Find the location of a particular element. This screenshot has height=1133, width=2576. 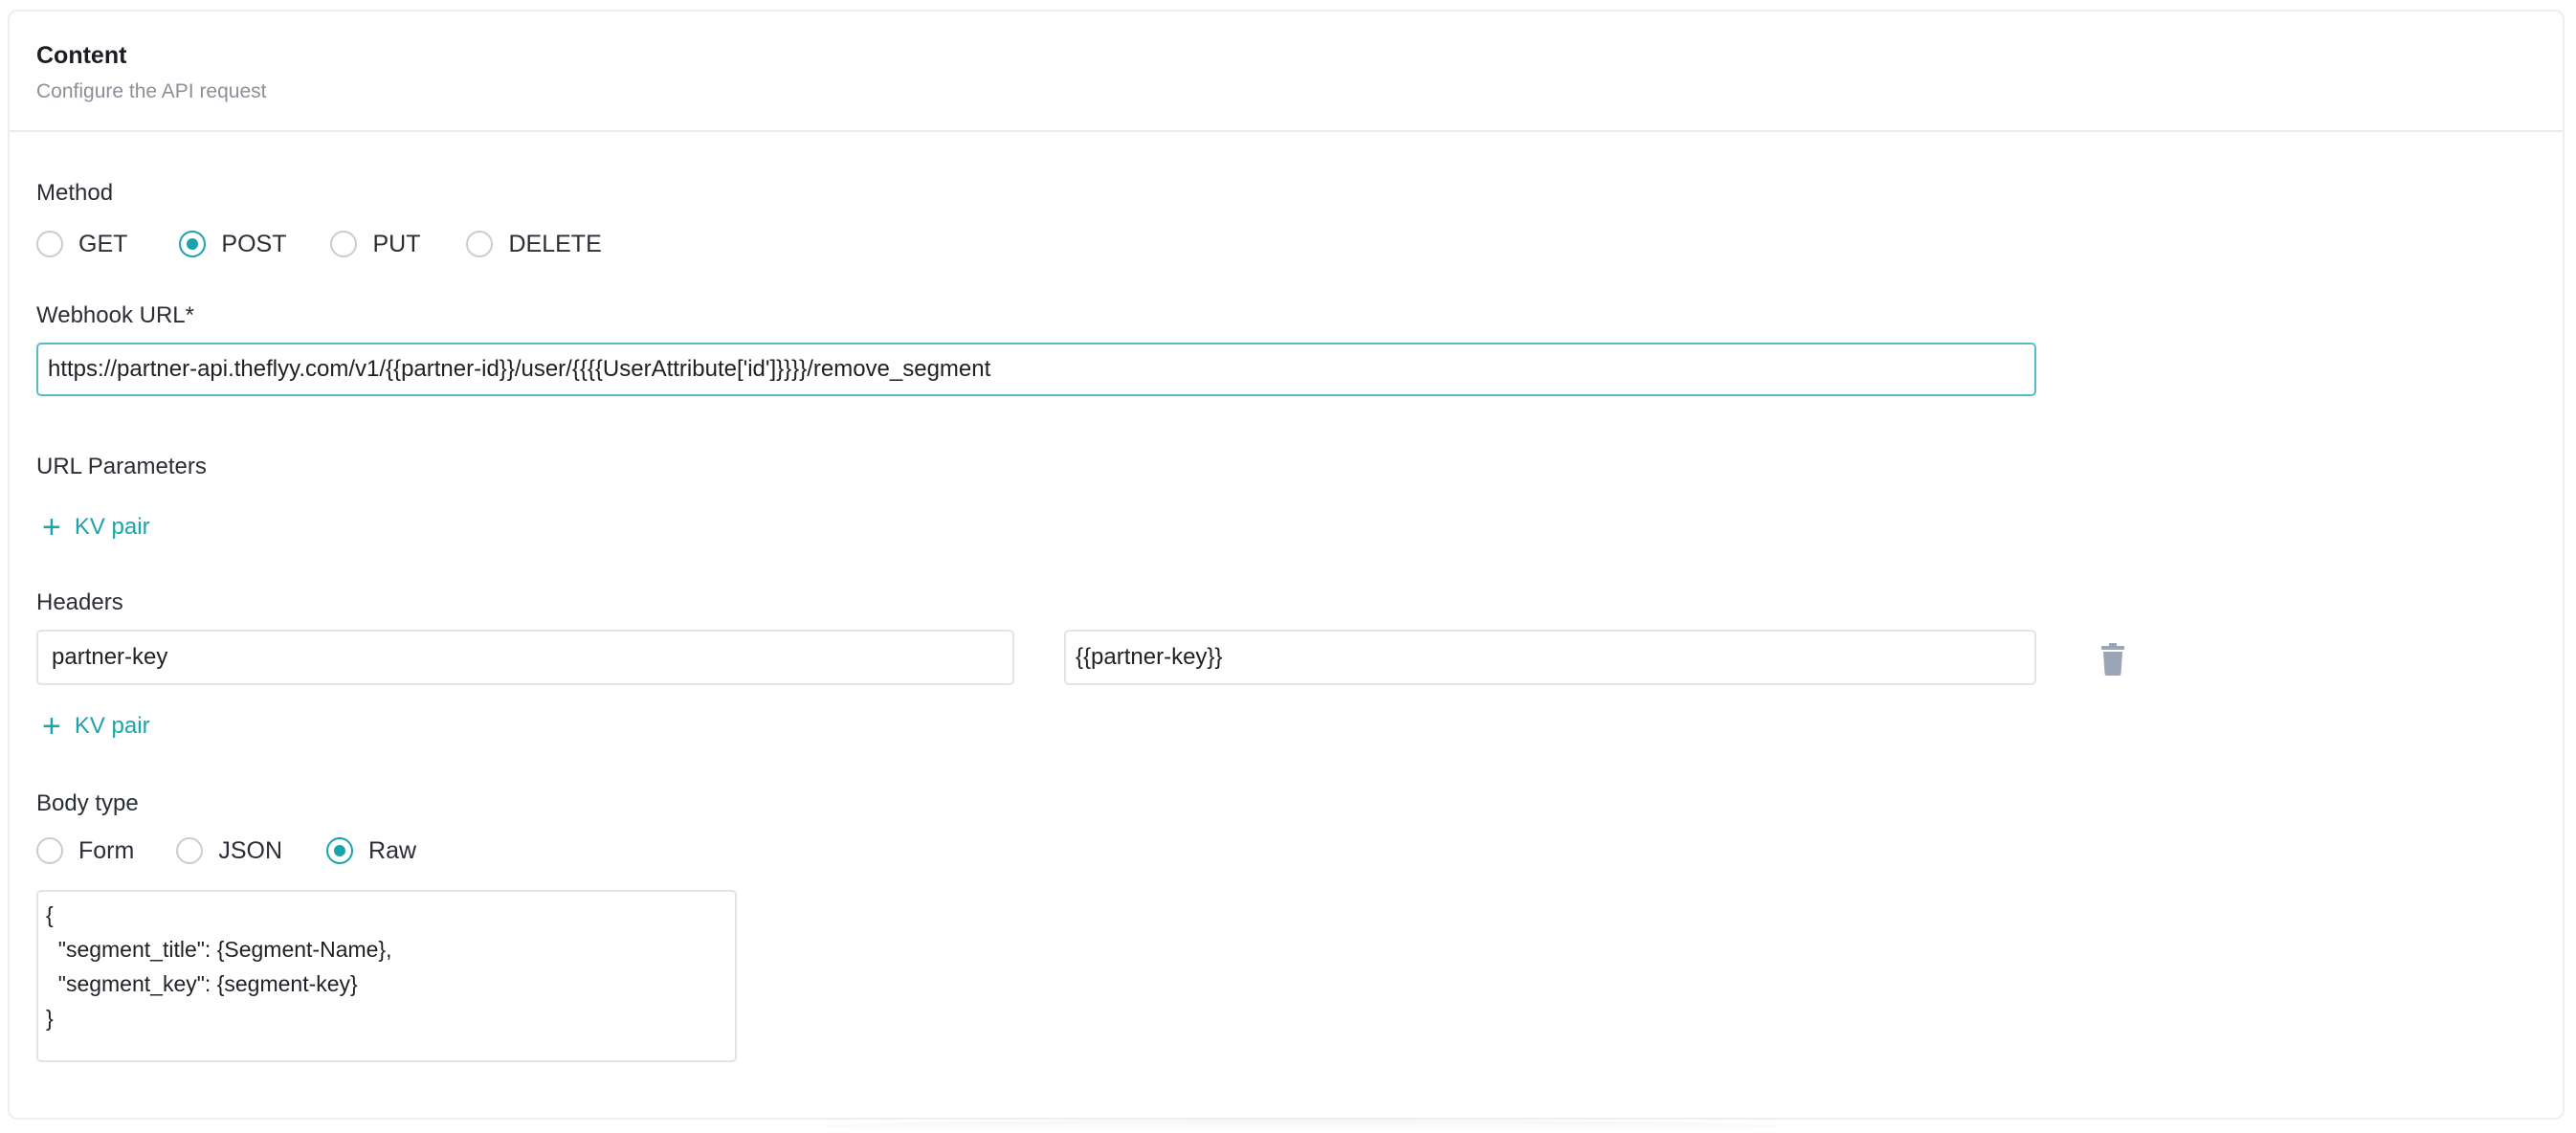

method-option-post: POST is located at coordinates (232, 244).